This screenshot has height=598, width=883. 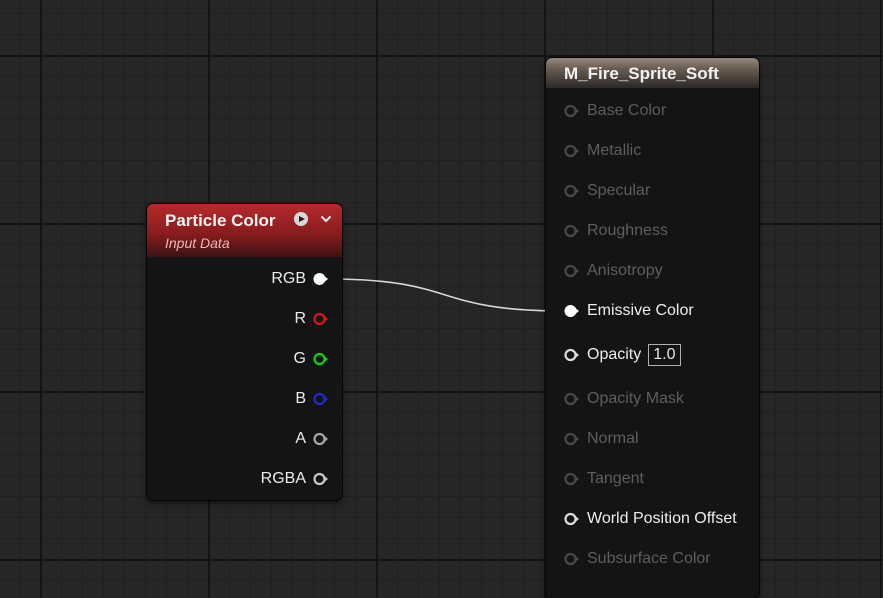 I want to click on output-pin-r: R, so click(x=311, y=319).